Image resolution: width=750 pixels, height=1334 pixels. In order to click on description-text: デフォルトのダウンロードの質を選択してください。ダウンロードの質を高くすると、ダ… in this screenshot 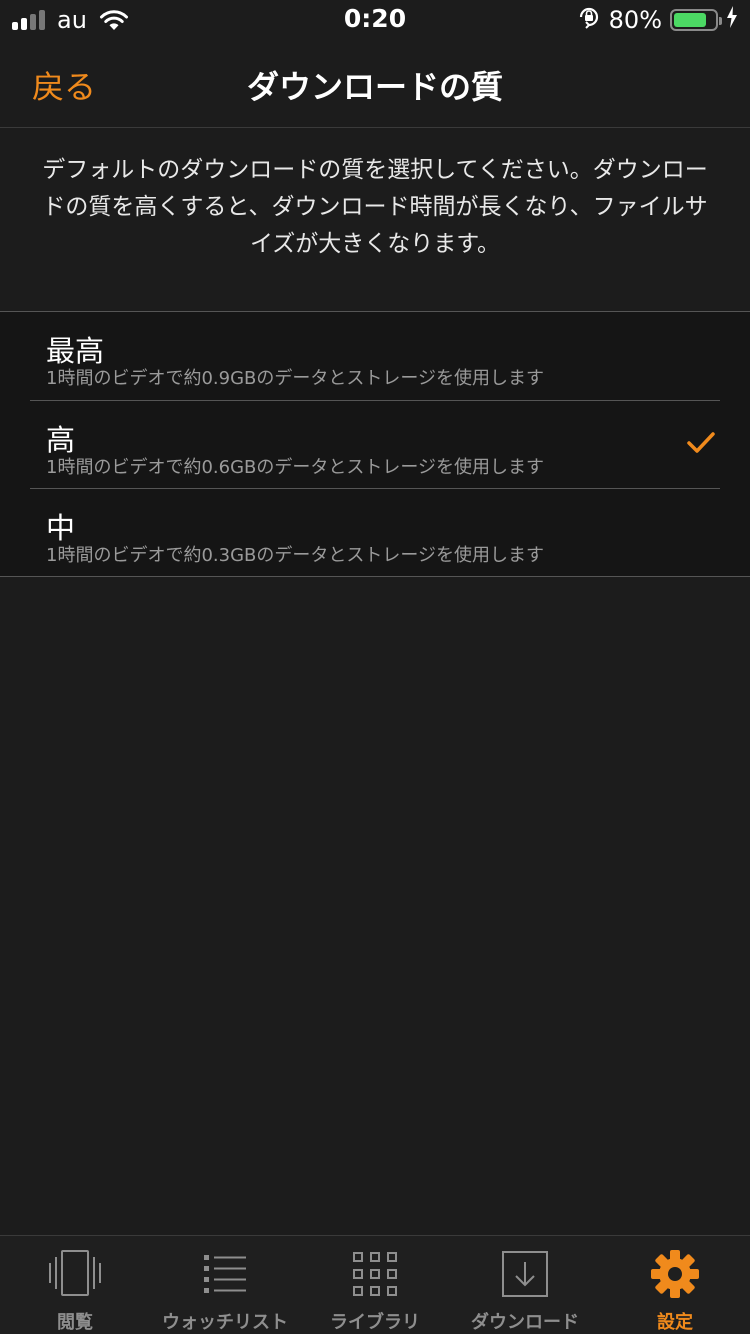, I will do `click(375, 207)`.